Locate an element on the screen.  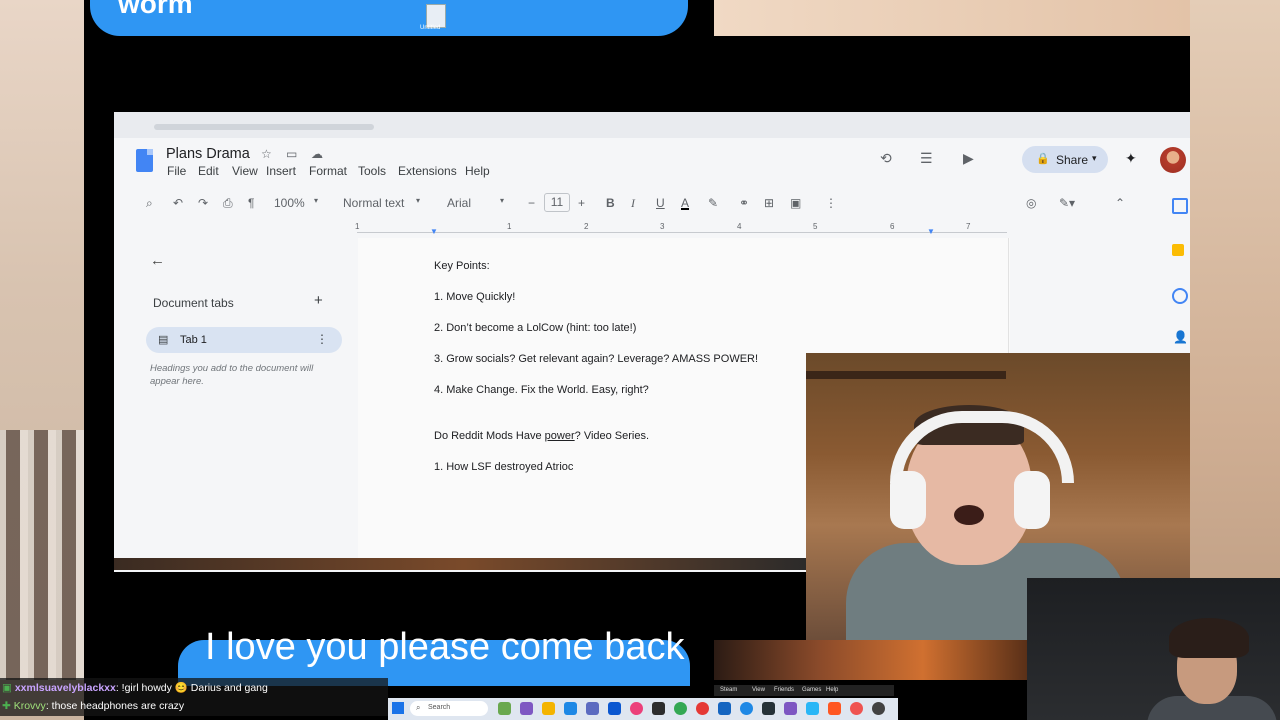
menu-help: Help is located at coordinates (477, 171).